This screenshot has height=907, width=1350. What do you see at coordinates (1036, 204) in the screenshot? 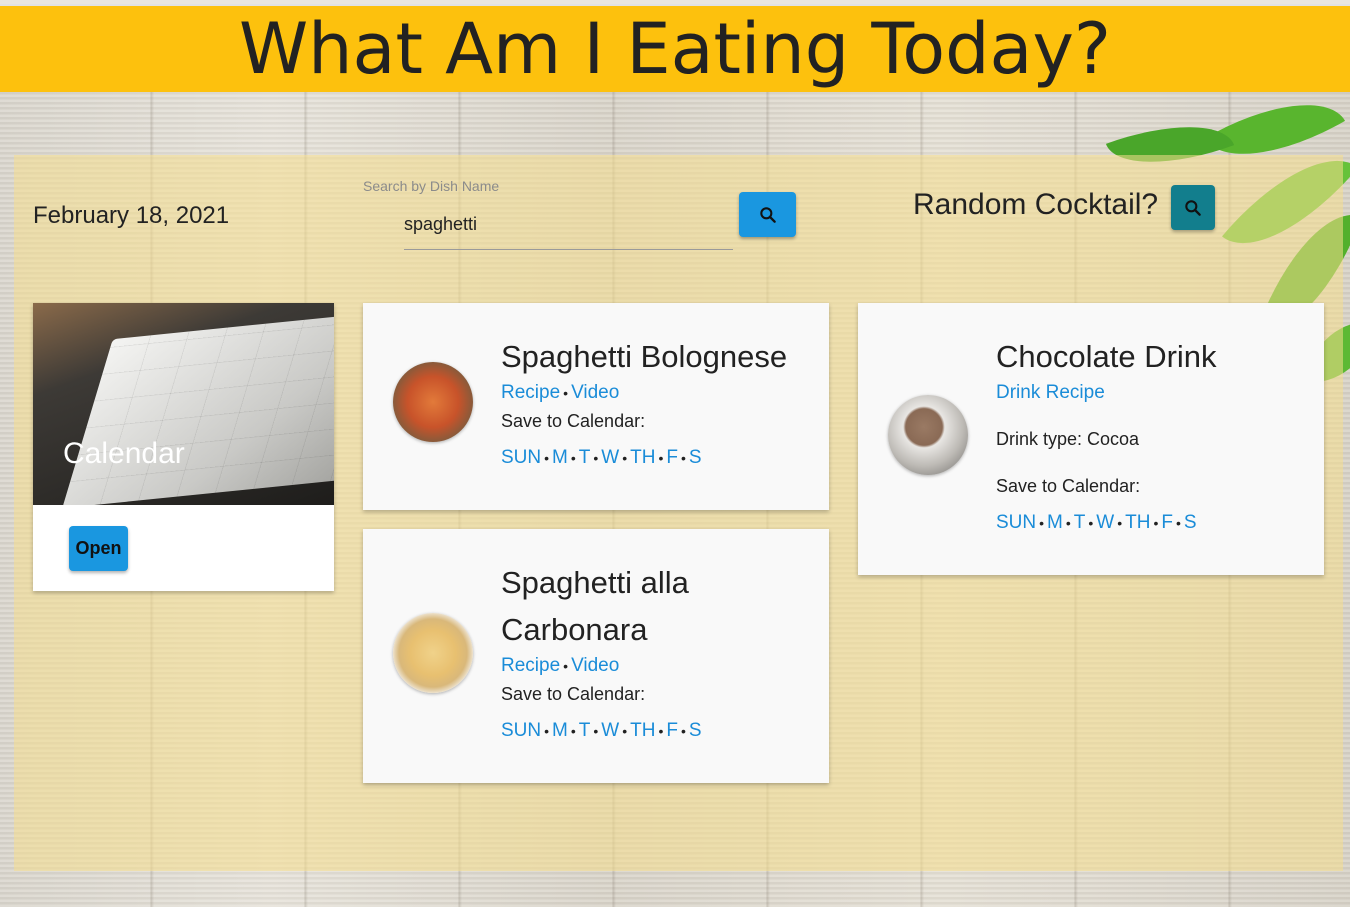
I see `random-cocktail-label: Random Cocktail?` at bounding box center [1036, 204].